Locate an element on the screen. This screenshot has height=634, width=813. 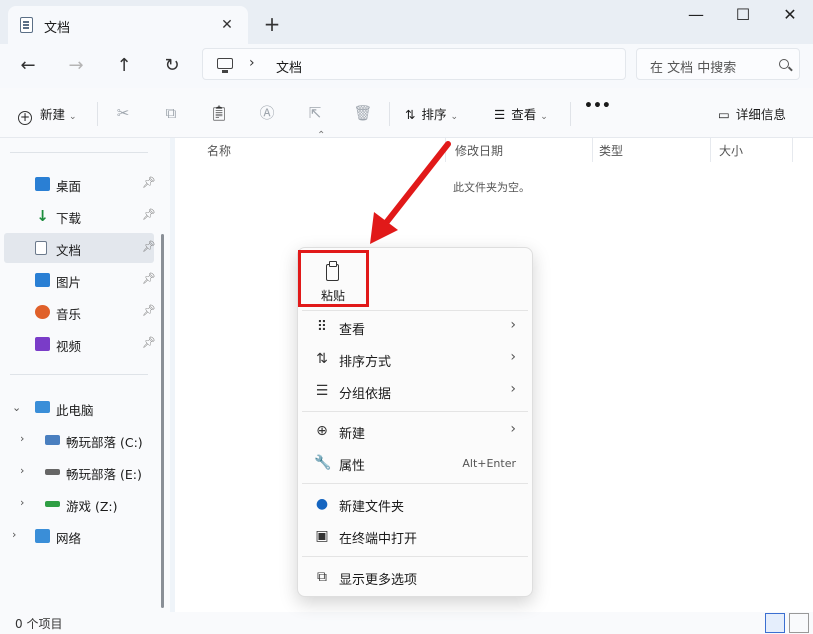
music-icon is located at coordinates (42, 312).